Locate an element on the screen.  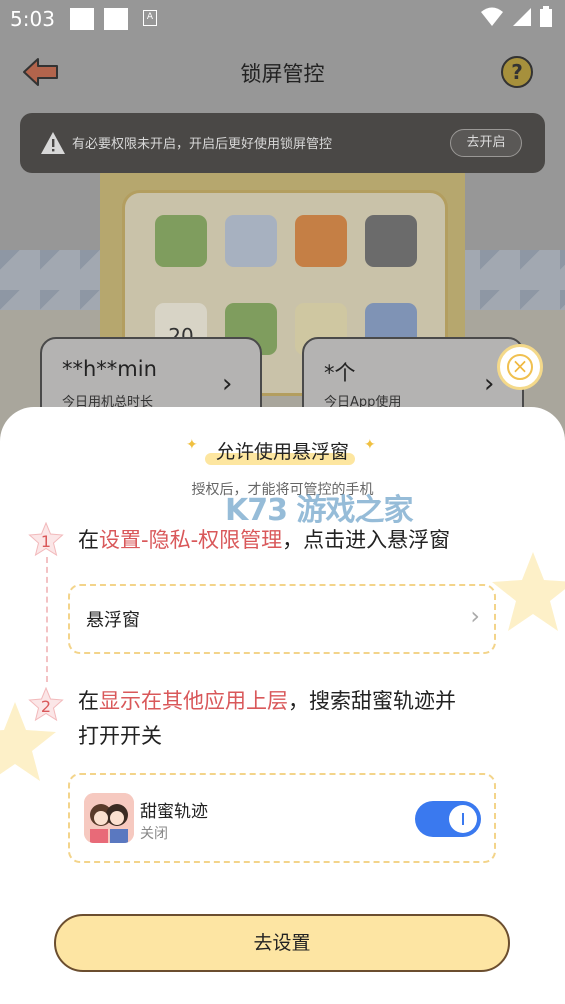
step-1-suffix: ，点击进入悬浮窗 is located at coordinates (366, 540).